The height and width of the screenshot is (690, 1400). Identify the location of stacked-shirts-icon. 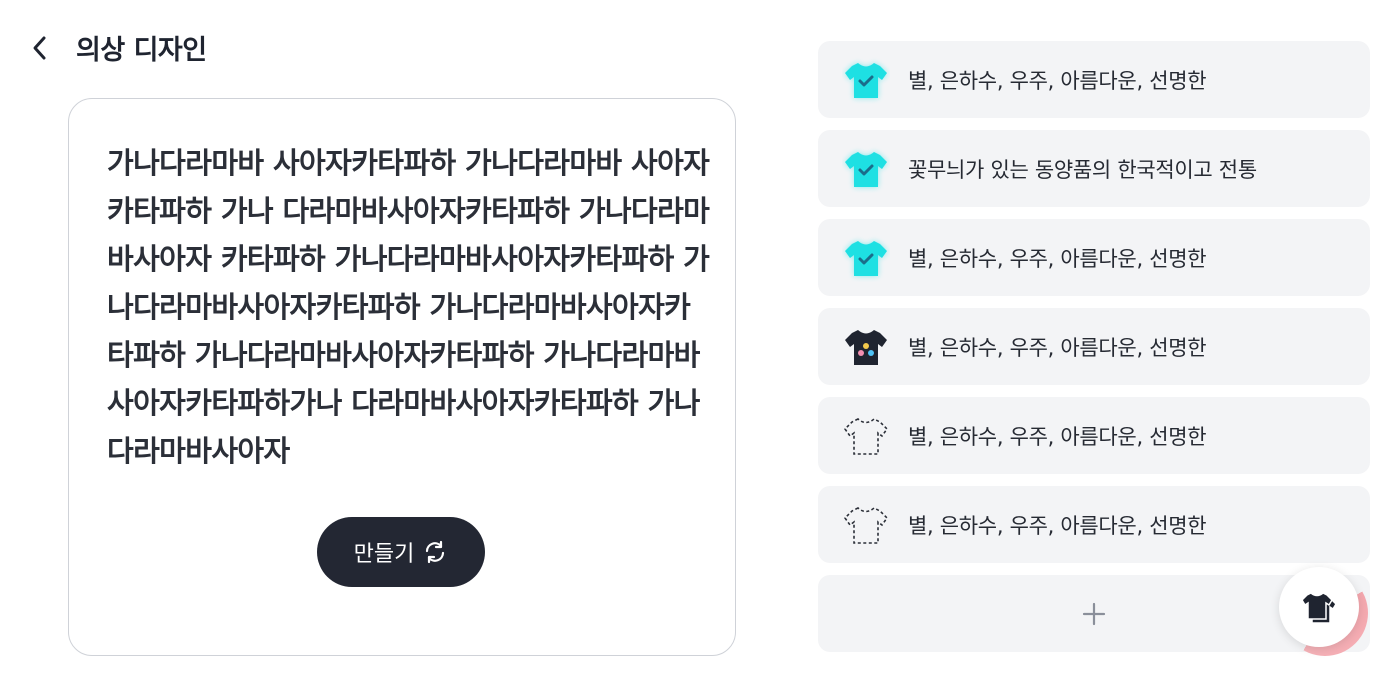
(1319, 608).